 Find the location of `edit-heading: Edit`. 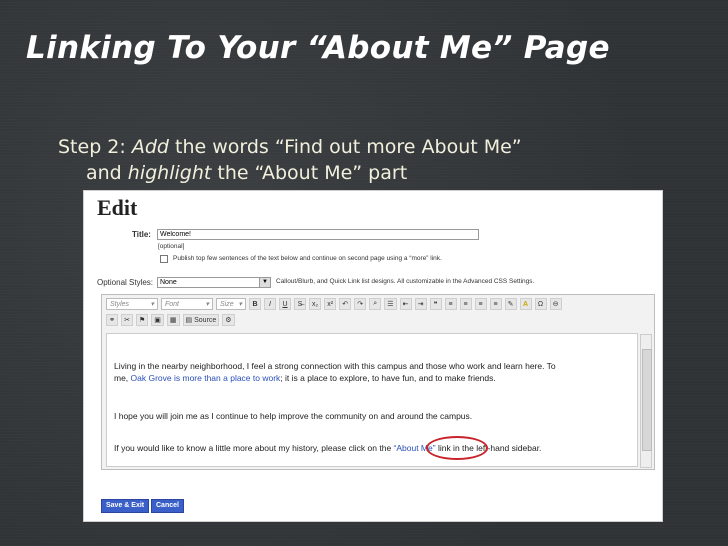

edit-heading: Edit is located at coordinates (117, 207).